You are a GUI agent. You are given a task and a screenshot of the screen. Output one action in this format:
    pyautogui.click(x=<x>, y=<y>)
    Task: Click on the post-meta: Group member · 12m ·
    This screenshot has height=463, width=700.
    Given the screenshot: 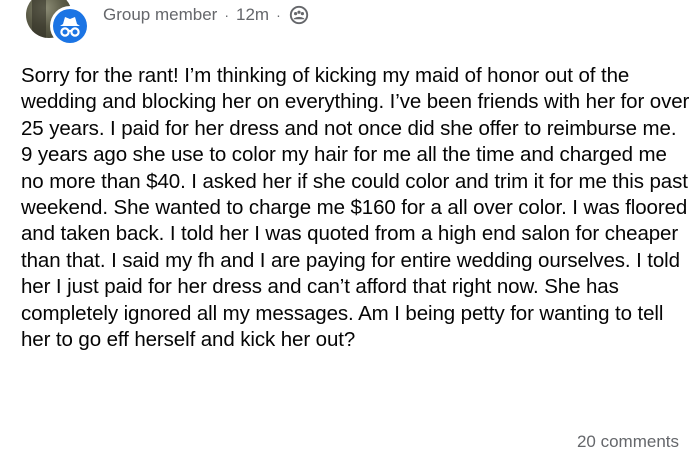 What is the action you would take?
    pyautogui.click(x=206, y=15)
    